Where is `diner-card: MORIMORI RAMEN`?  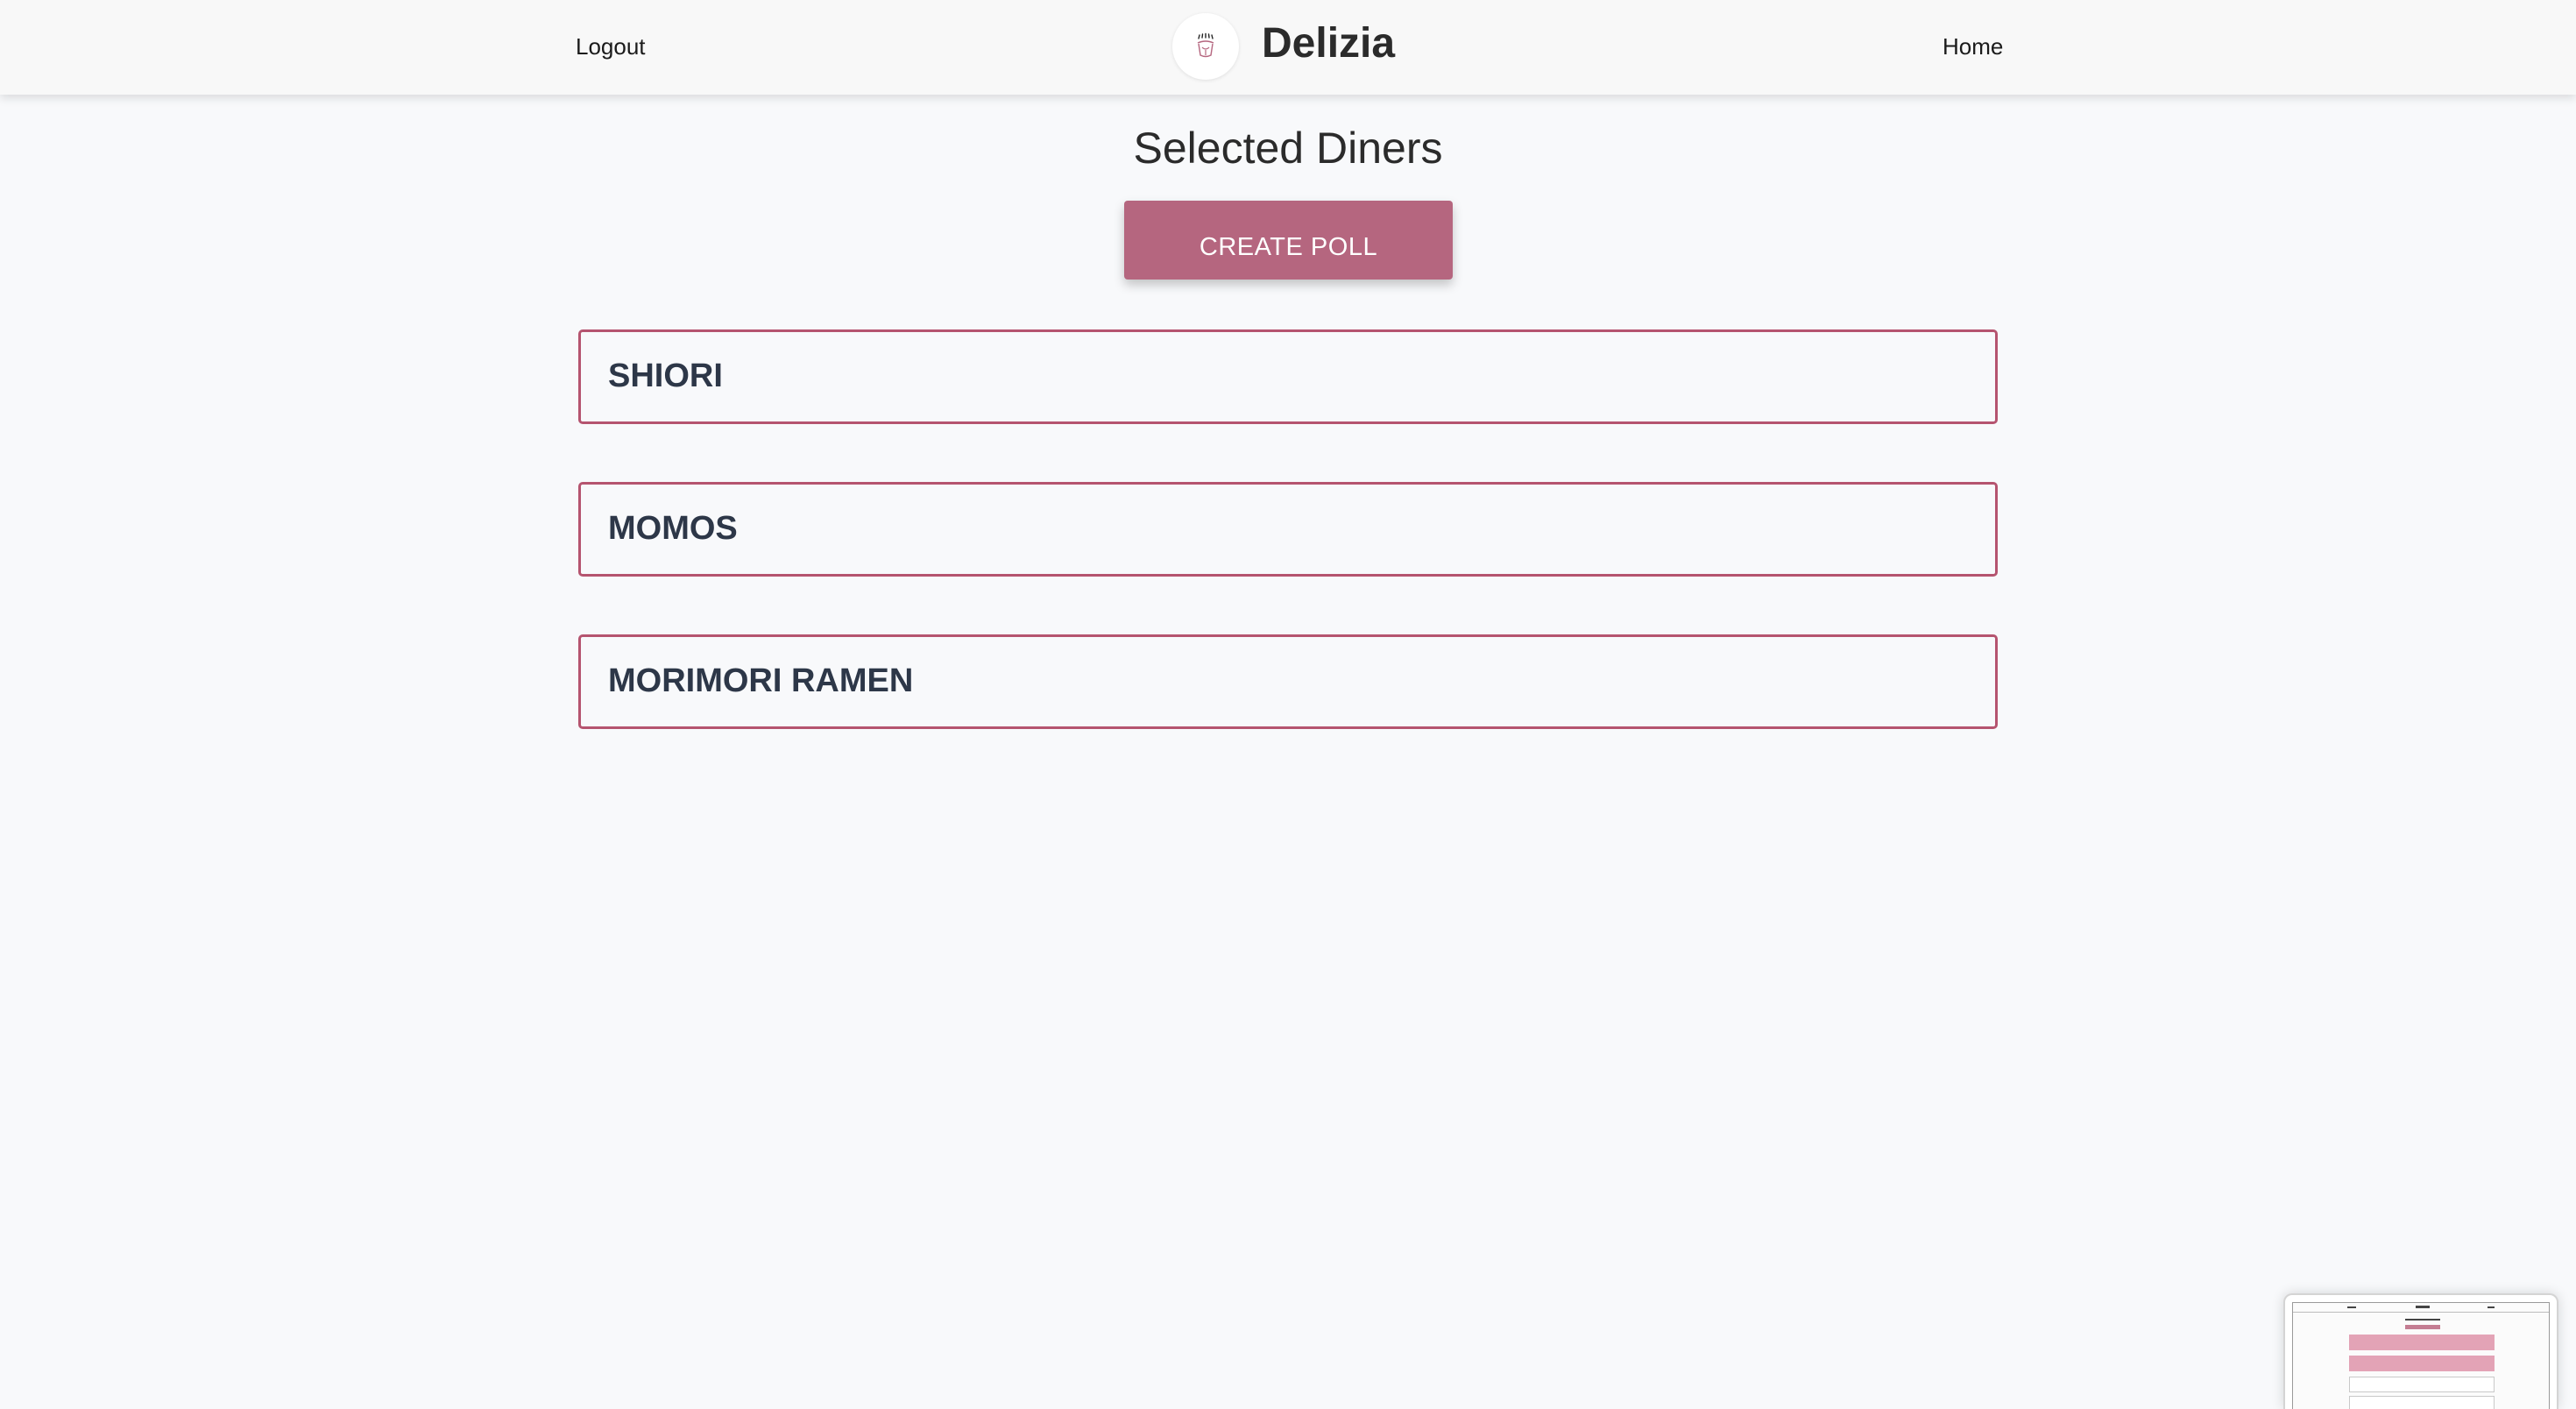
diner-card: MORIMORI RAMEN is located at coordinates (1288, 682).